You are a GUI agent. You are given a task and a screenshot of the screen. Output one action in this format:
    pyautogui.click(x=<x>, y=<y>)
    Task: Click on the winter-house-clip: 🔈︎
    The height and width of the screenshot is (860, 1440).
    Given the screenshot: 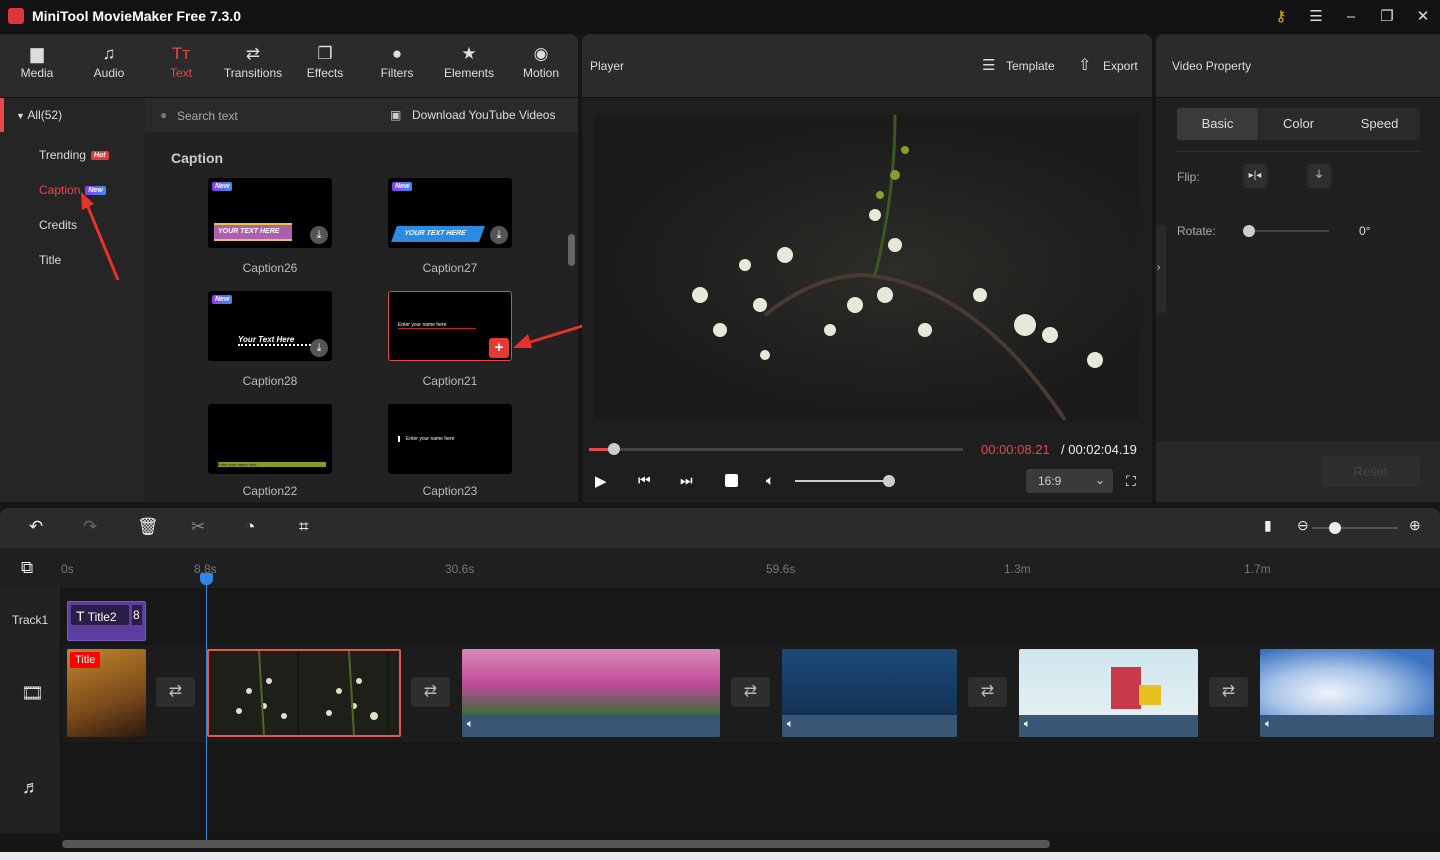 What is the action you would take?
    pyautogui.click(x=1108, y=693)
    